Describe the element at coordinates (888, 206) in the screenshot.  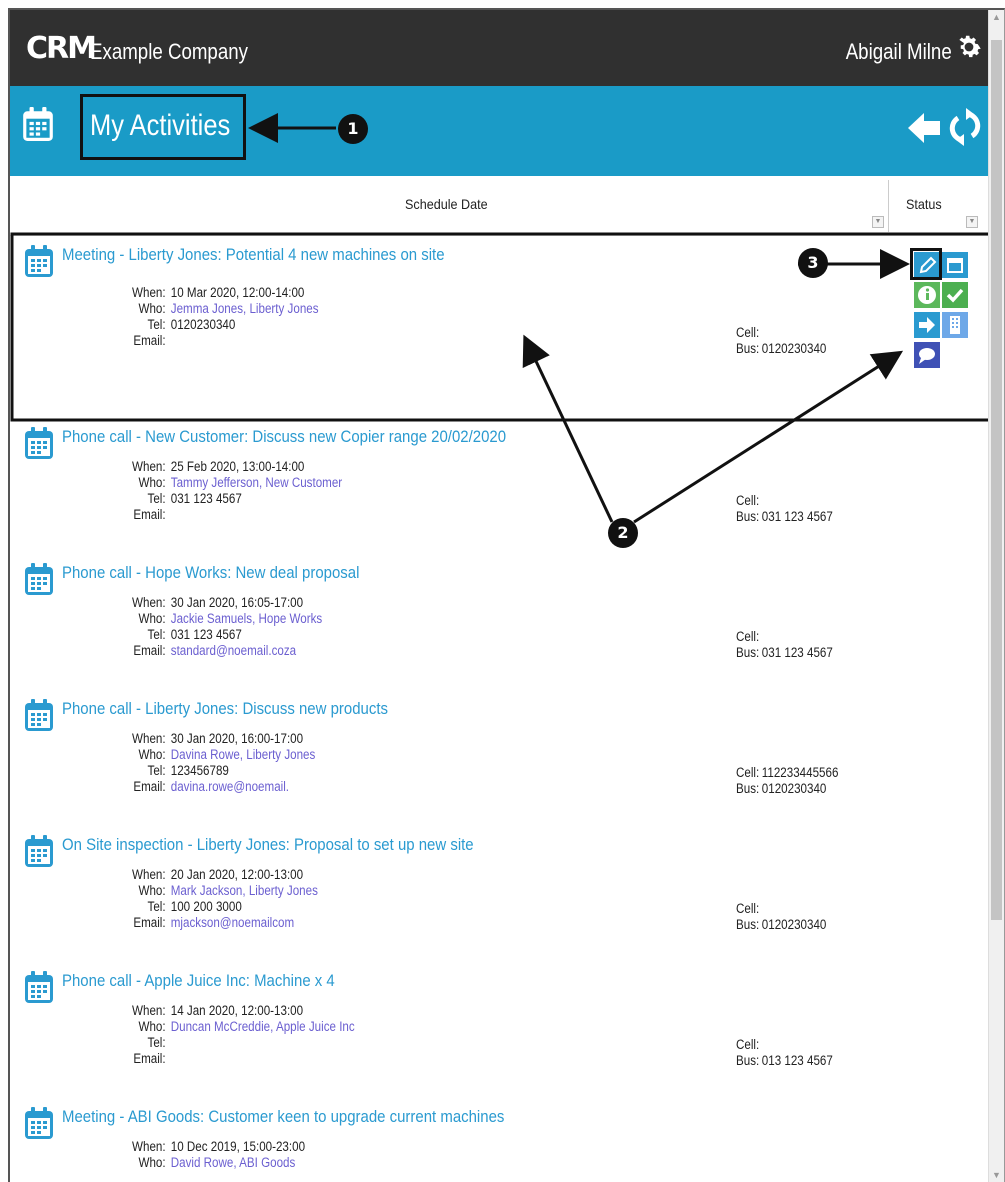
I see `column-divider` at that location.